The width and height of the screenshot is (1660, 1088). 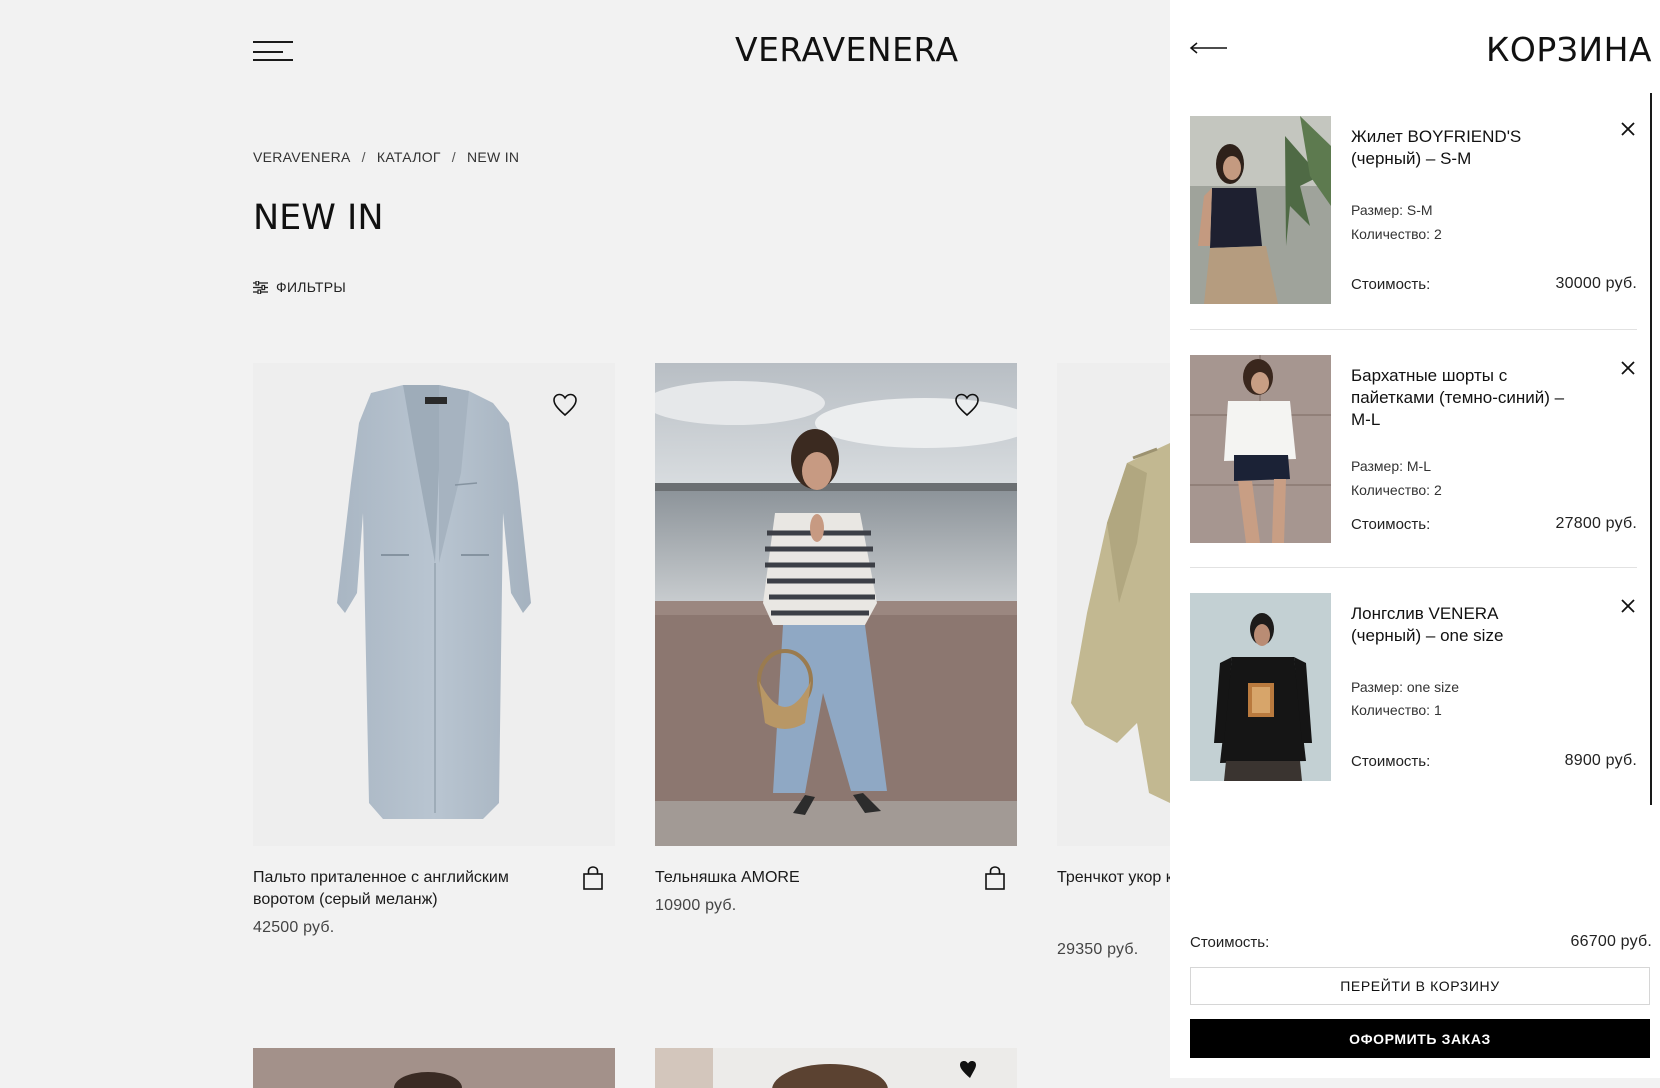 I want to click on product-price: 42500 руб., so click(x=294, y=927).